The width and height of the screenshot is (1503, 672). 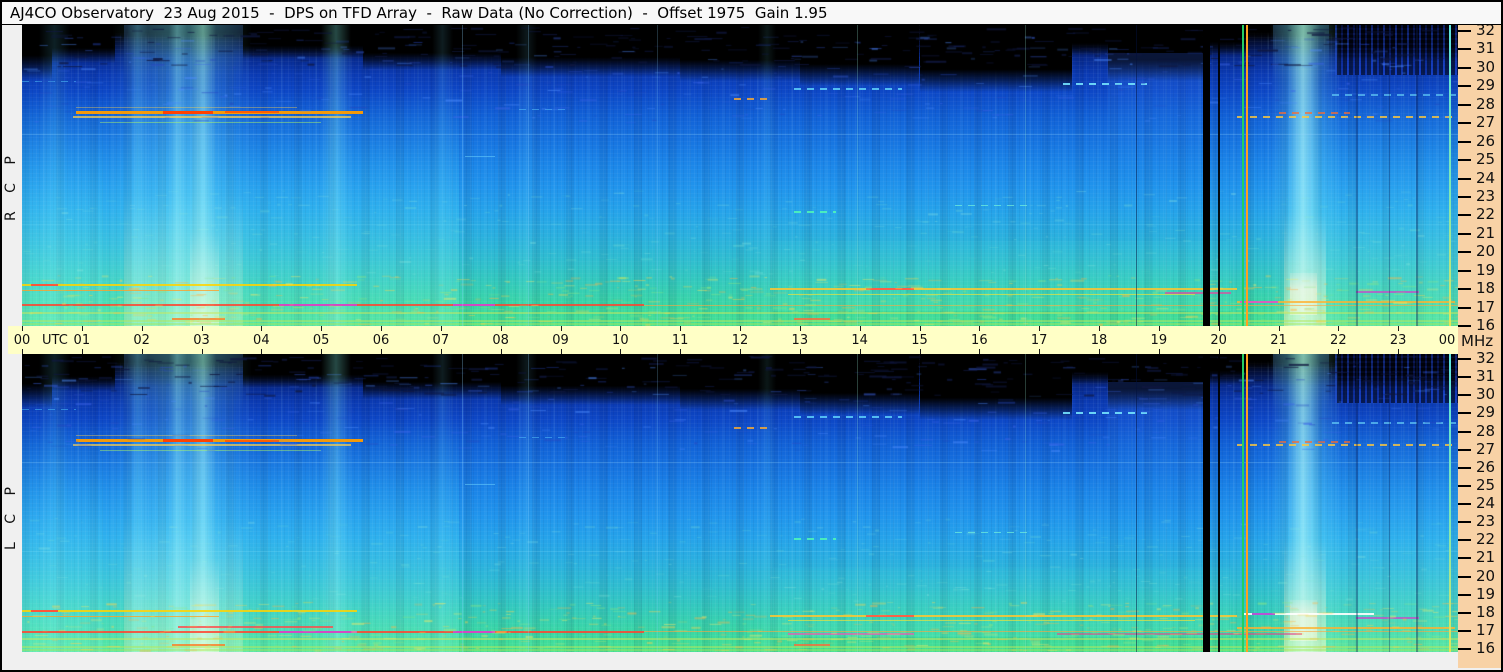 I want to click on hour-label: 19, so click(x=1159, y=340).